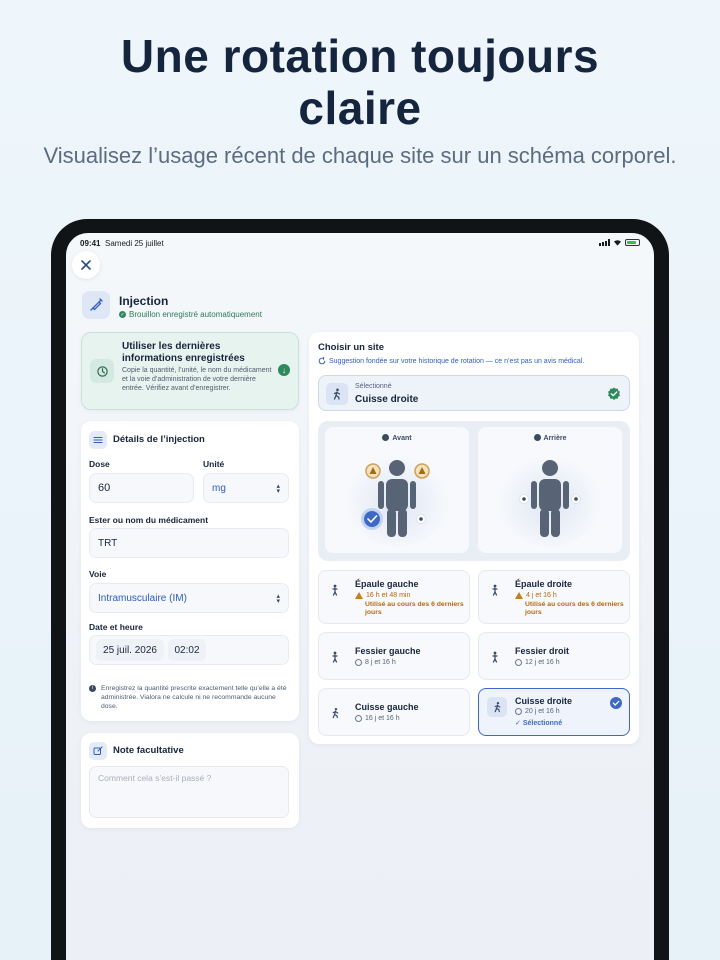 The height and width of the screenshot is (960, 720). I want to click on close-button, so click(86, 265).